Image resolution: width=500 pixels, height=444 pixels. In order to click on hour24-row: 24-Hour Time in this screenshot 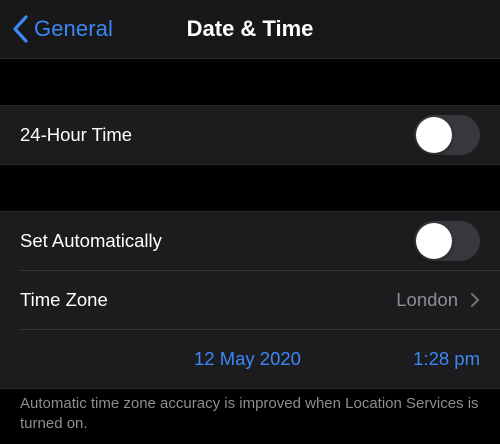, I will do `click(250, 135)`.